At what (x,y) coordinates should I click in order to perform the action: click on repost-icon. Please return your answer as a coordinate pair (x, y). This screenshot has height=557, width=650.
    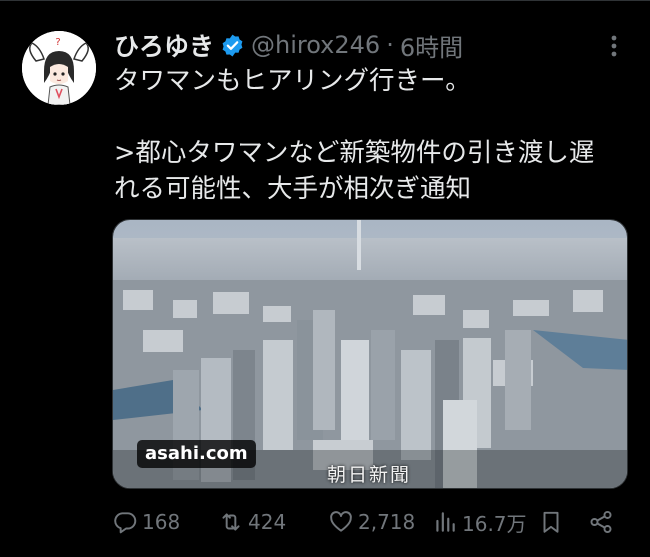
    Looking at the image, I should click on (231, 522).